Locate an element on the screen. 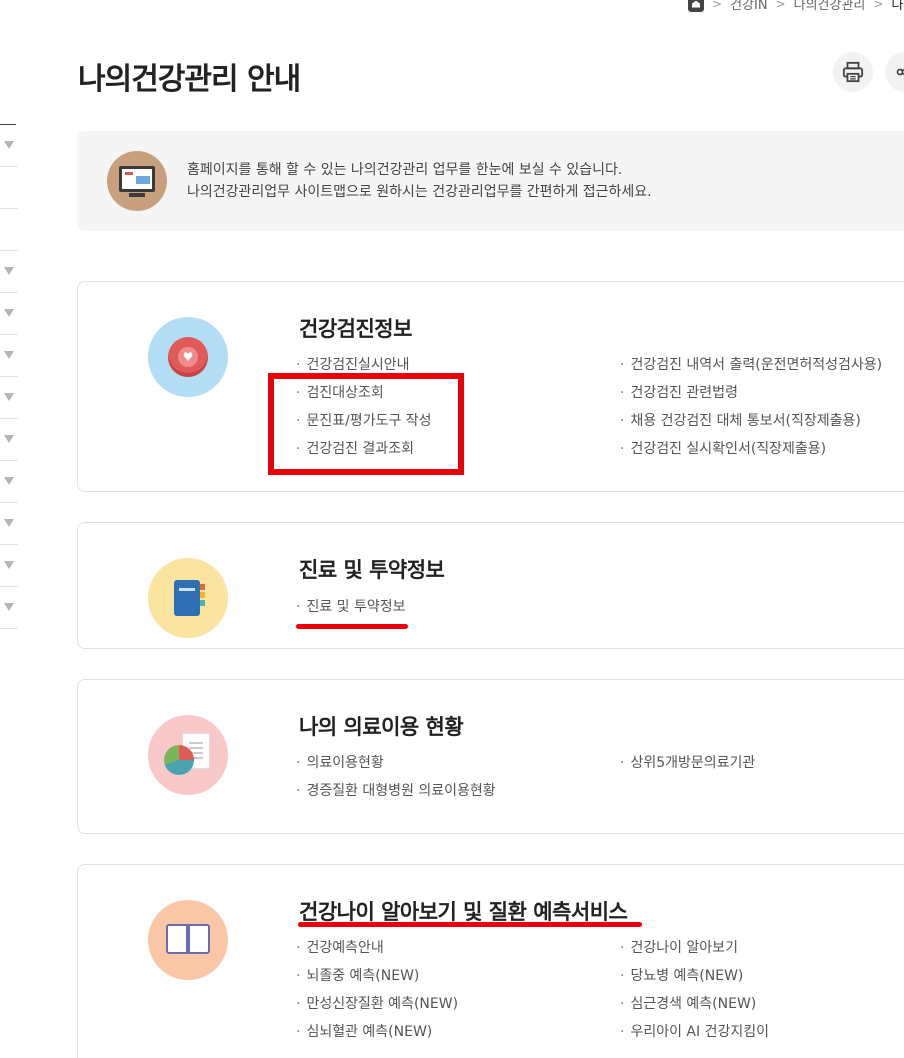 The width and height of the screenshot is (904, 1058). link-list: 진료 및 투약정보 is located at coordinates (350, 607).